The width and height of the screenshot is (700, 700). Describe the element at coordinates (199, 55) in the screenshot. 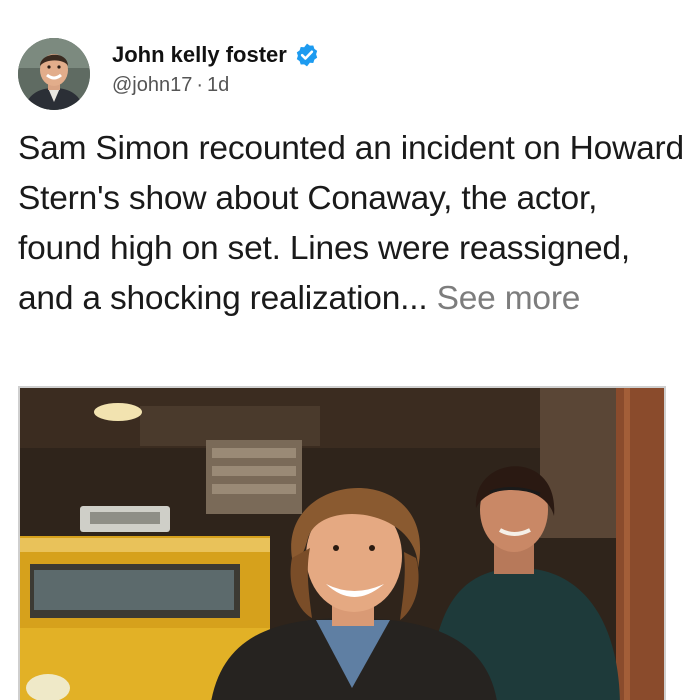

I see `author-name: John kelly foster` at that location.